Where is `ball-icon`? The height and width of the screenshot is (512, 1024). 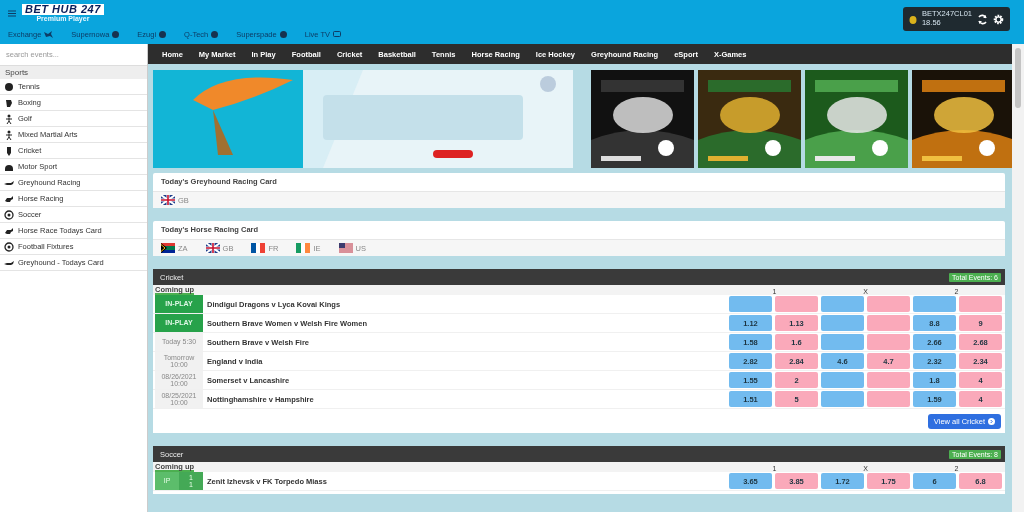 ball-icon is located at coordinates (9, 86).